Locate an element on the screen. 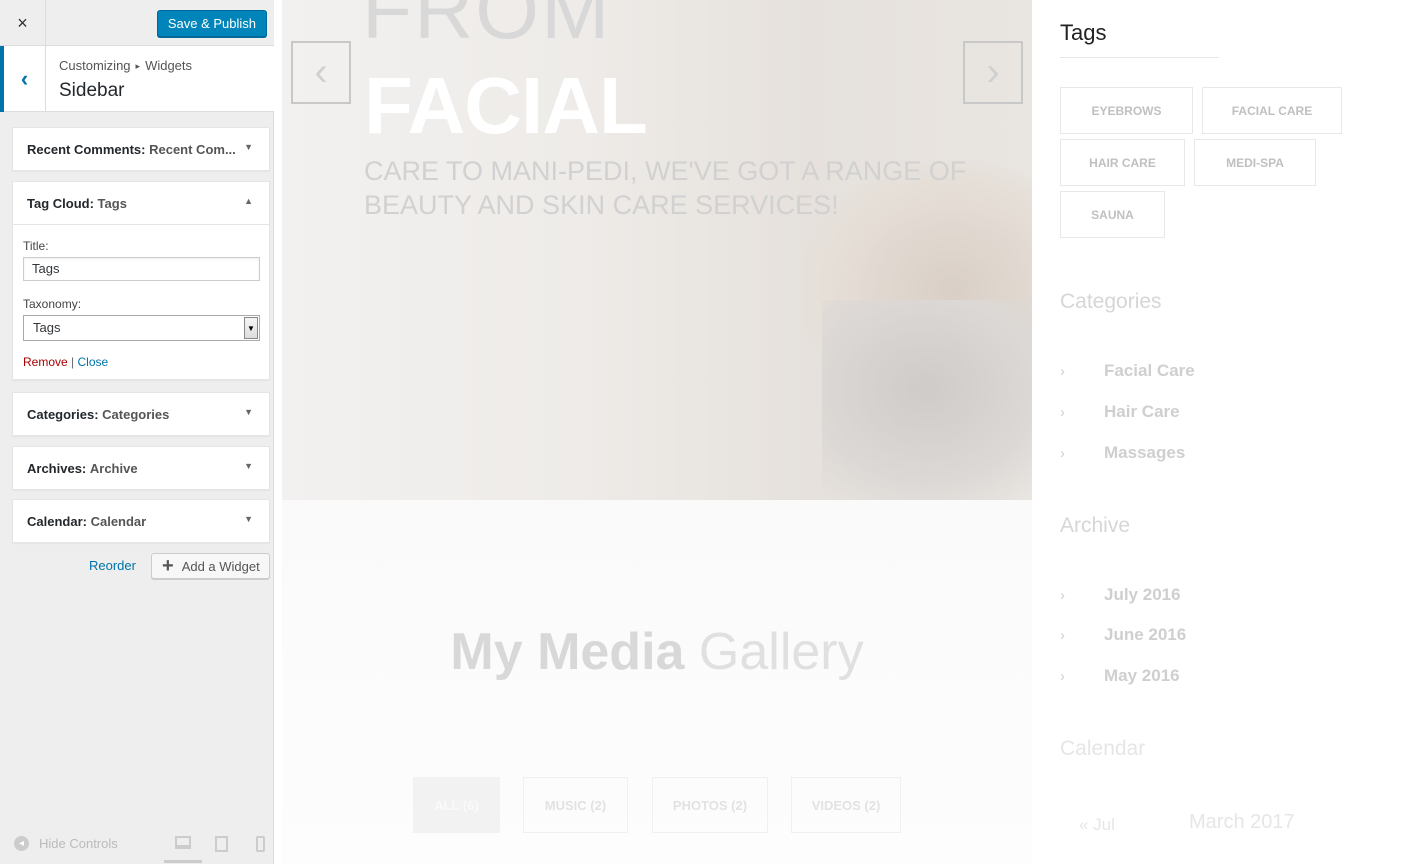  widget-header: Categories: Categories ▼ is located at coordinates (141, 414).